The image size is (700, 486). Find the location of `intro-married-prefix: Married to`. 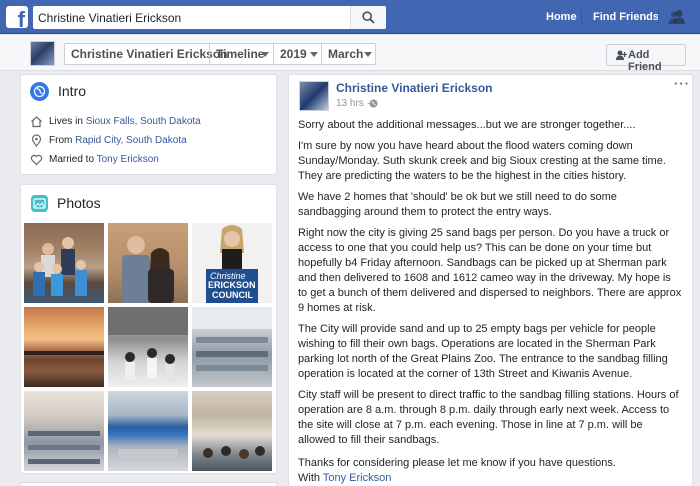

intro-married-prefix: Married to is located at coordinates (73, 159).